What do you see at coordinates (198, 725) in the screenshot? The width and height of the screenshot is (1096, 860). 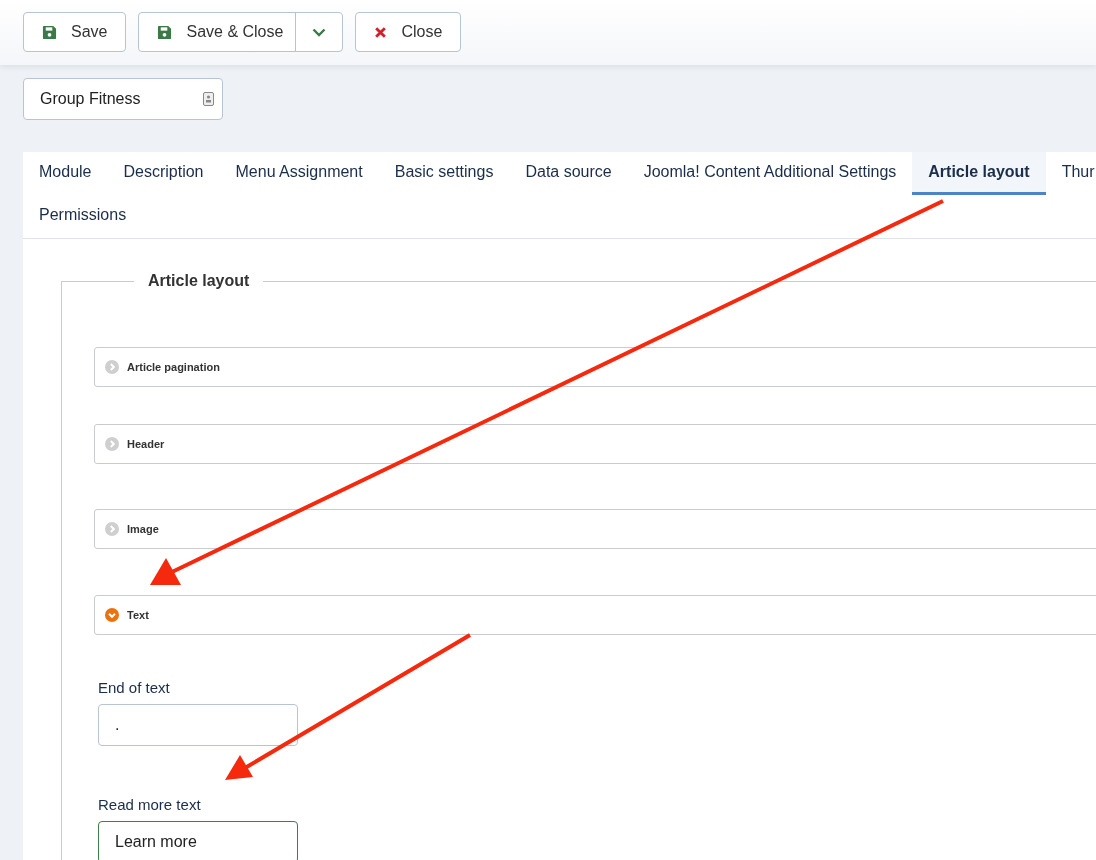 I see `text-field: .` at bounding box center [198, 725].